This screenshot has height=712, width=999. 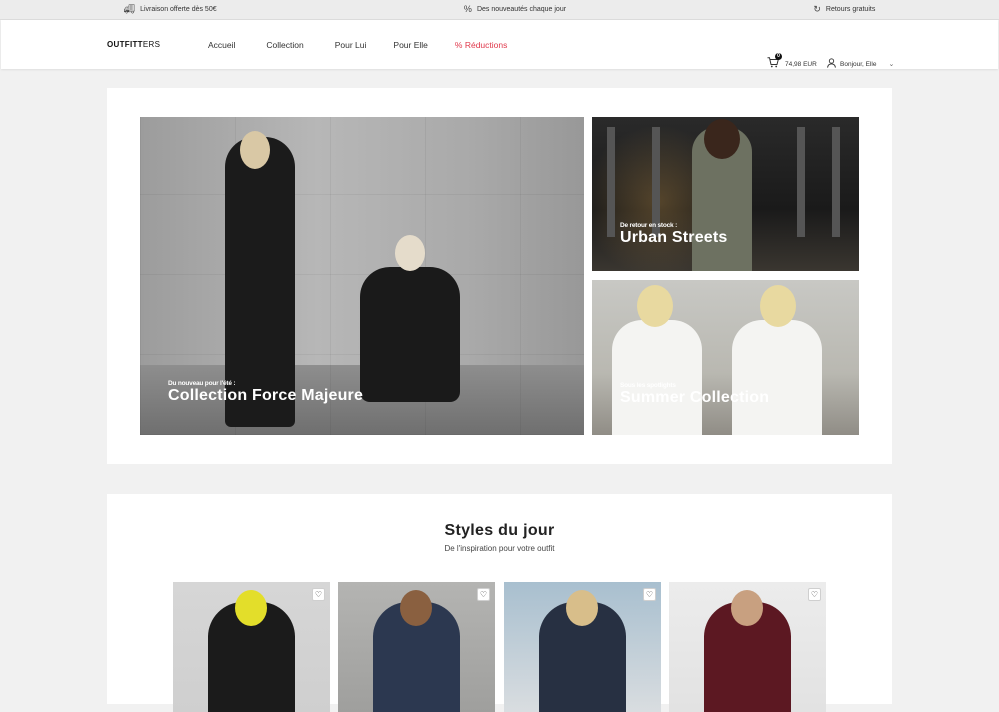 I want to click on logo: OUTFITTERS, so click(x=133, y=44).